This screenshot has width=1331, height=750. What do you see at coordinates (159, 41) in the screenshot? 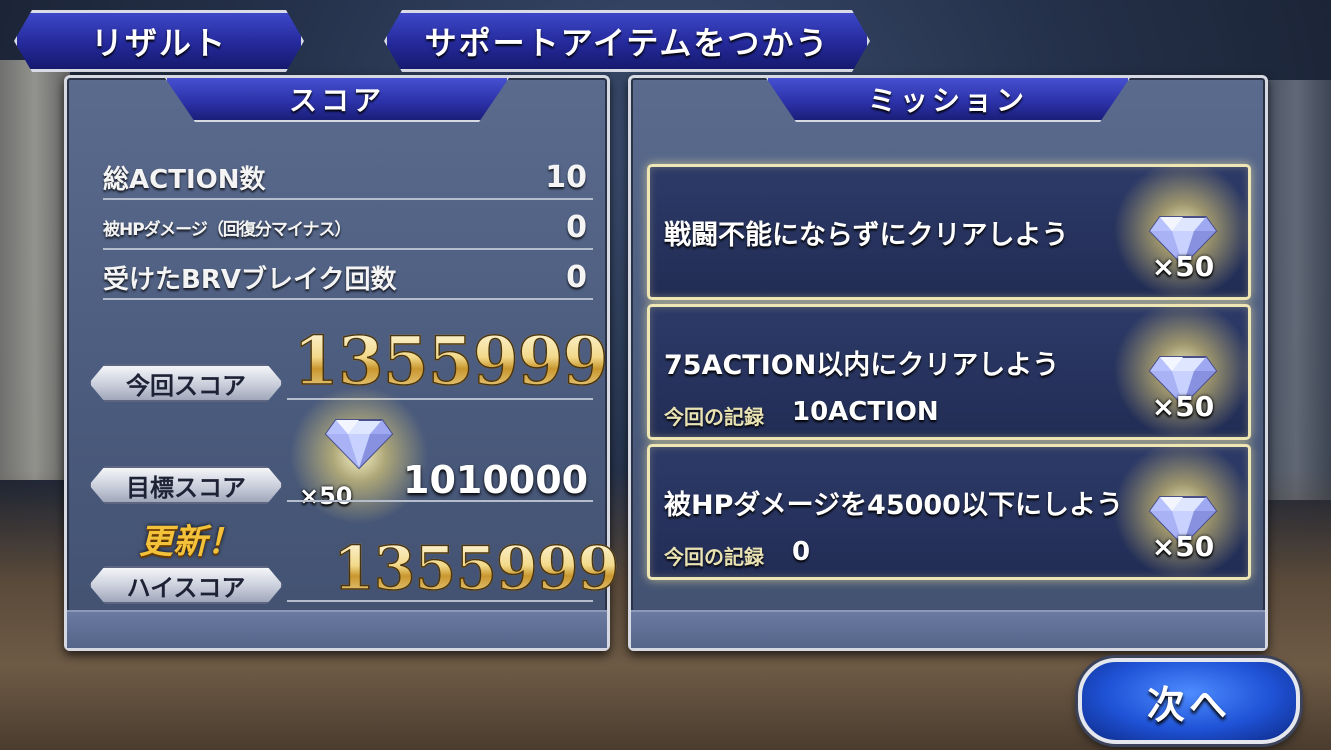
I see `tab-result: リザルト` at bounding box center [159, 41].